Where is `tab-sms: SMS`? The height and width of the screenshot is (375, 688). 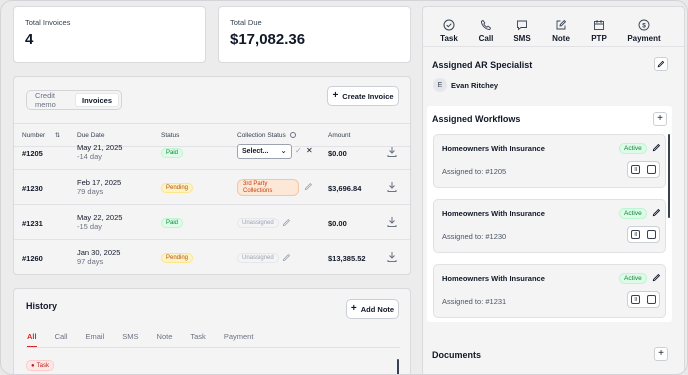 tab-sms: SMS is located at coordinates (130, 339).